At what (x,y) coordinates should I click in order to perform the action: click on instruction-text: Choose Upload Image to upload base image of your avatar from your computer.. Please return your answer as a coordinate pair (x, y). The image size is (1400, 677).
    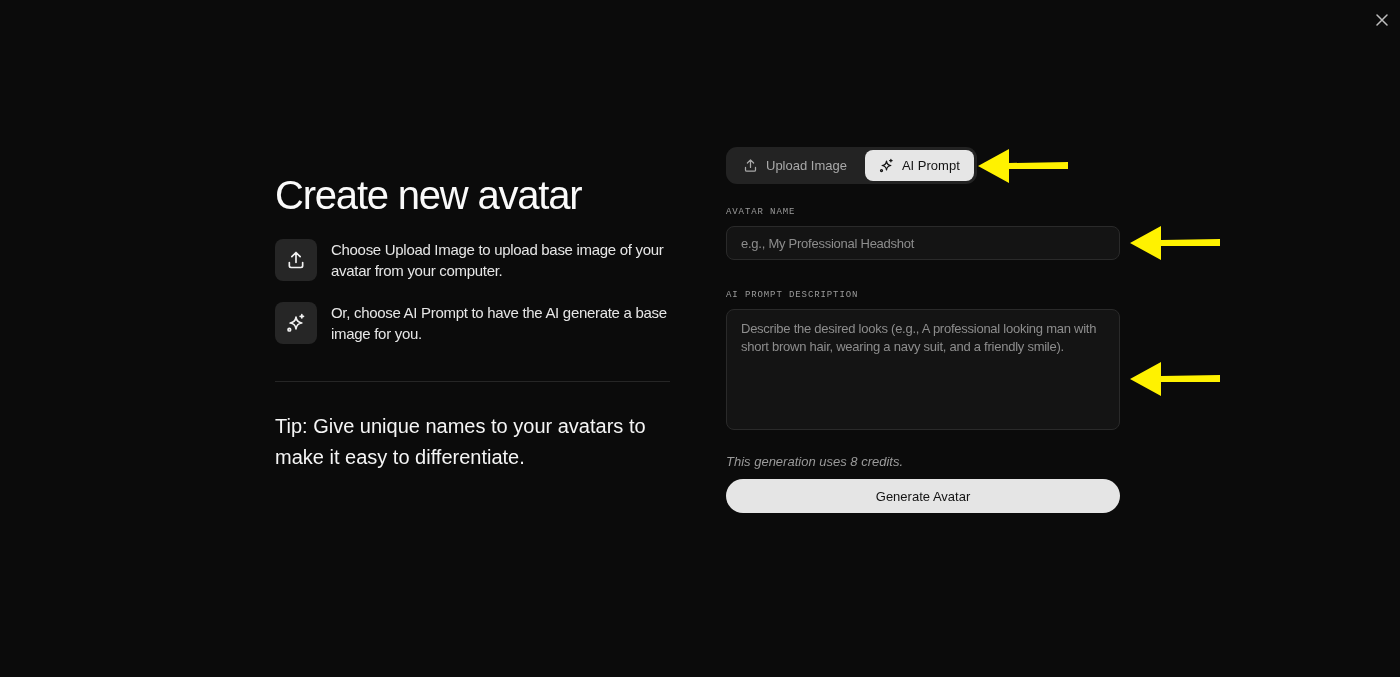
    Looking at the image, I should click on (498, 260).